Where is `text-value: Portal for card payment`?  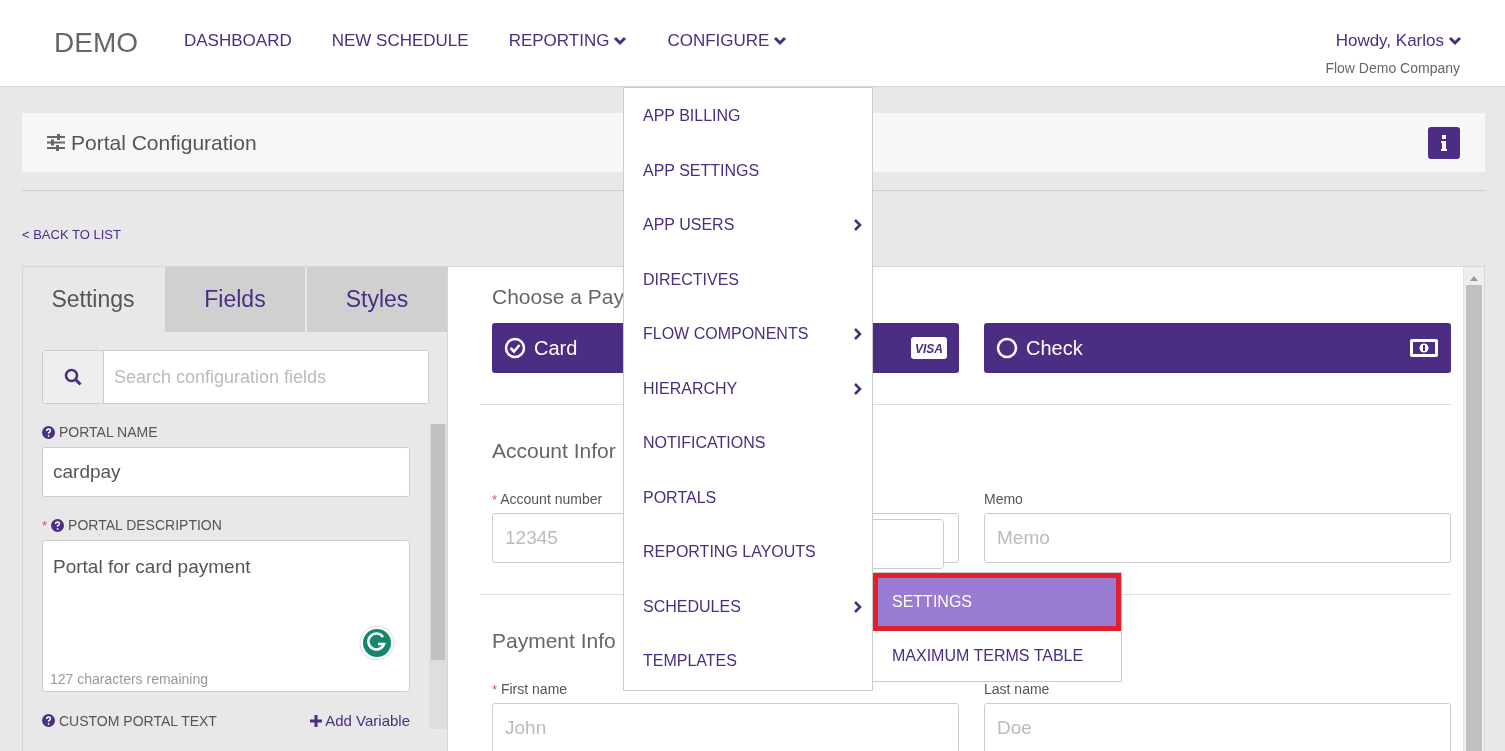
text-value: Portal for card payment is located at coordinates (152, 567).